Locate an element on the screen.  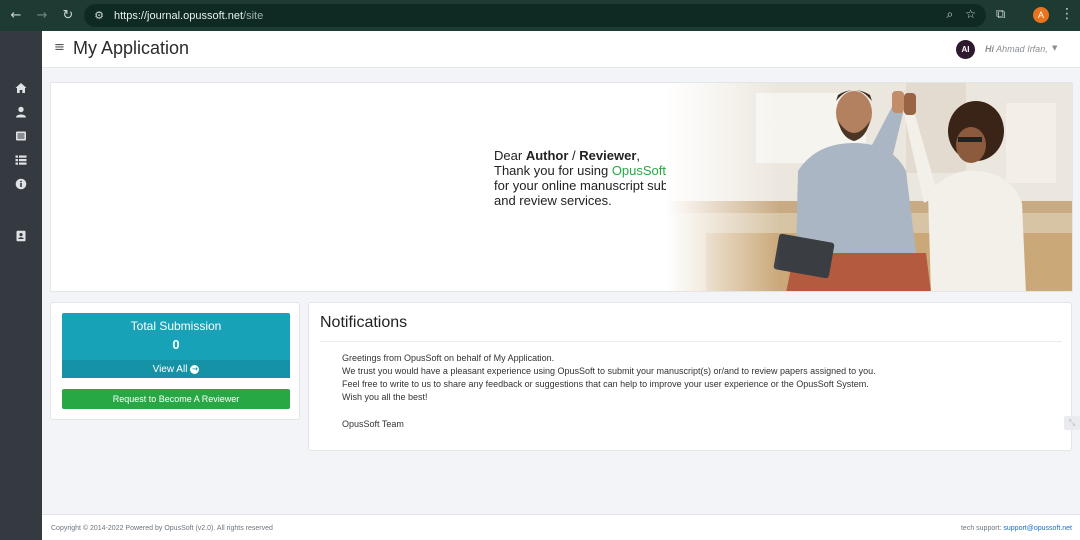
url-text: https://journal.opussoft.net/site is located at coordinates (188, 16).